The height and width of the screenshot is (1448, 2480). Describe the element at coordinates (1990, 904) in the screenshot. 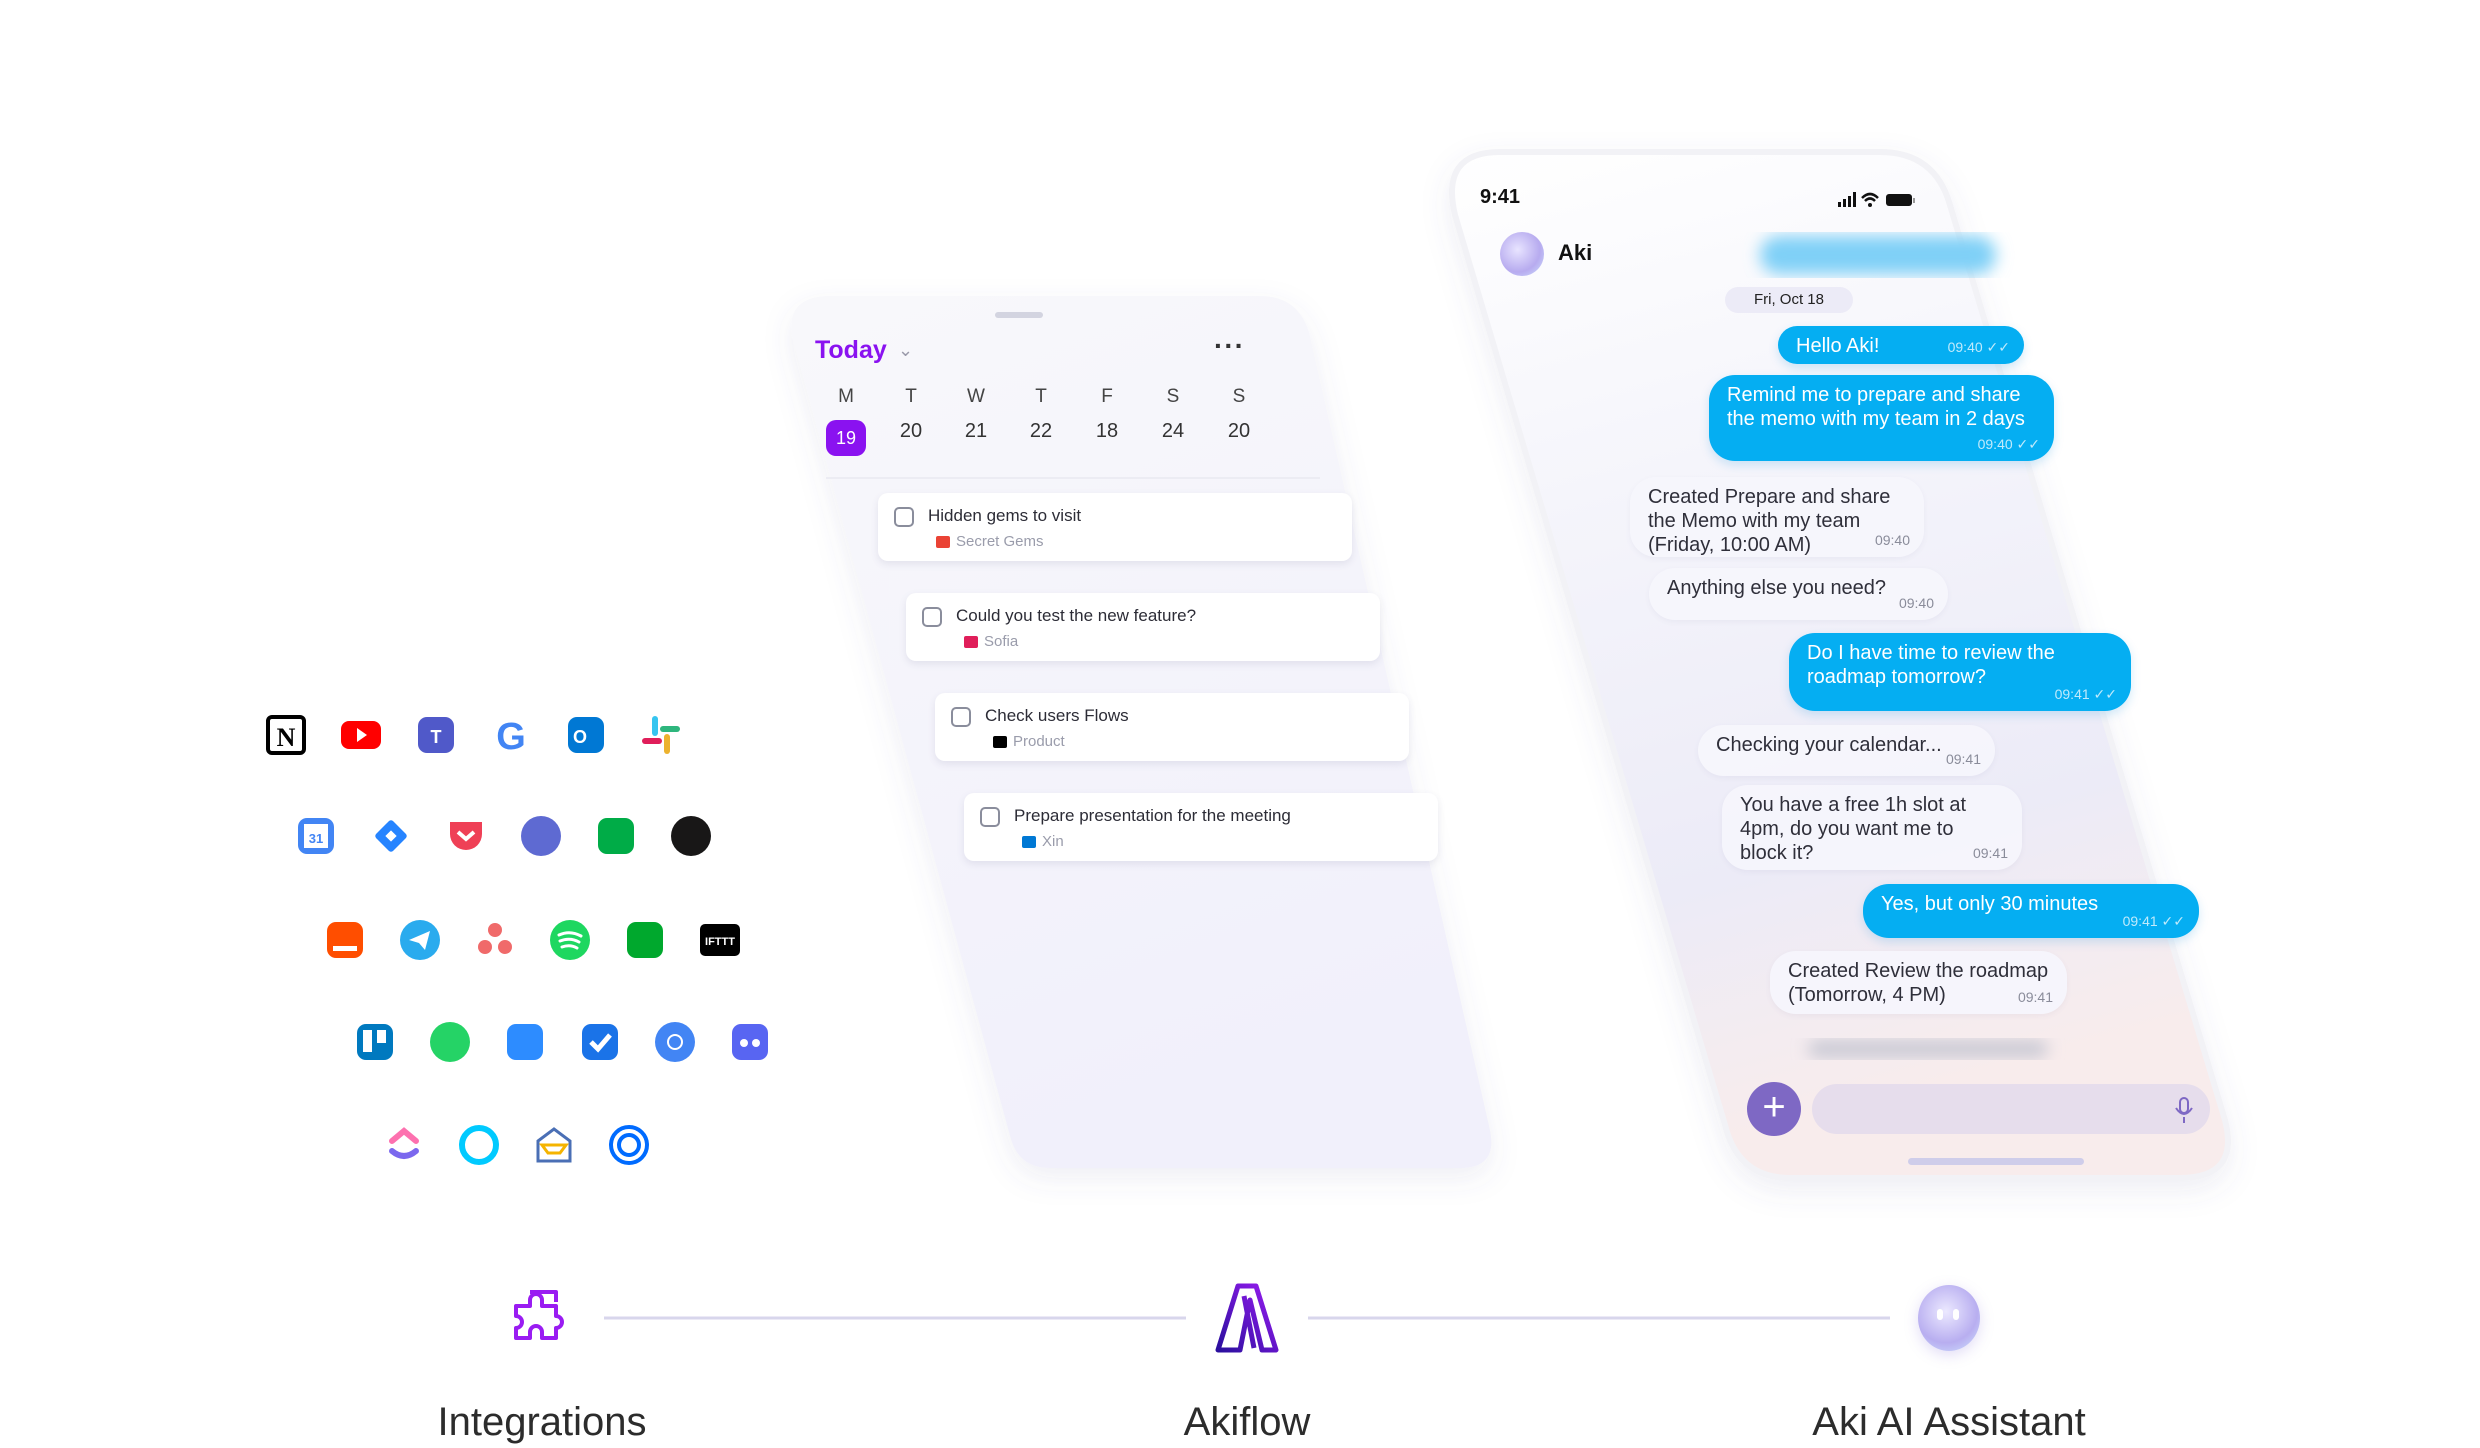

I see `message-text: Yes, but only 30 minutes` at that location.